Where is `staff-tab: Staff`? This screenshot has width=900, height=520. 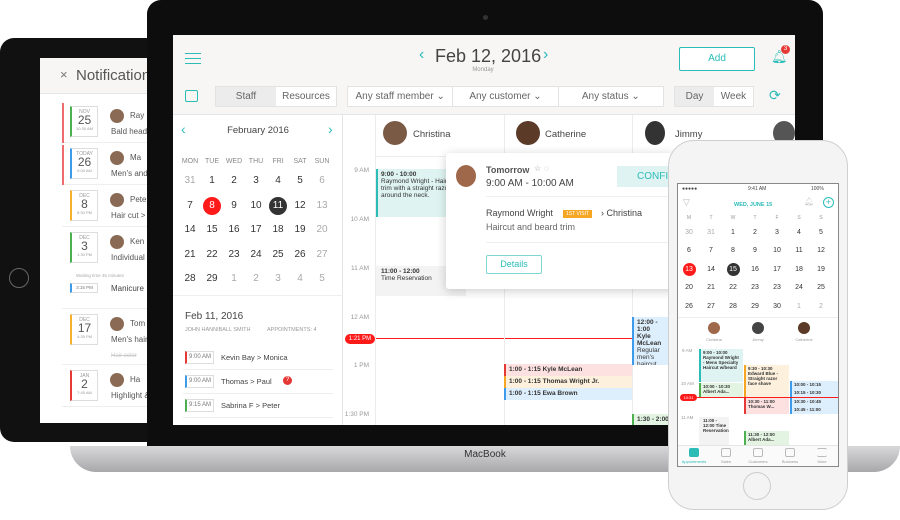
staff-tab: Staff is located at coordinates (246, 96).